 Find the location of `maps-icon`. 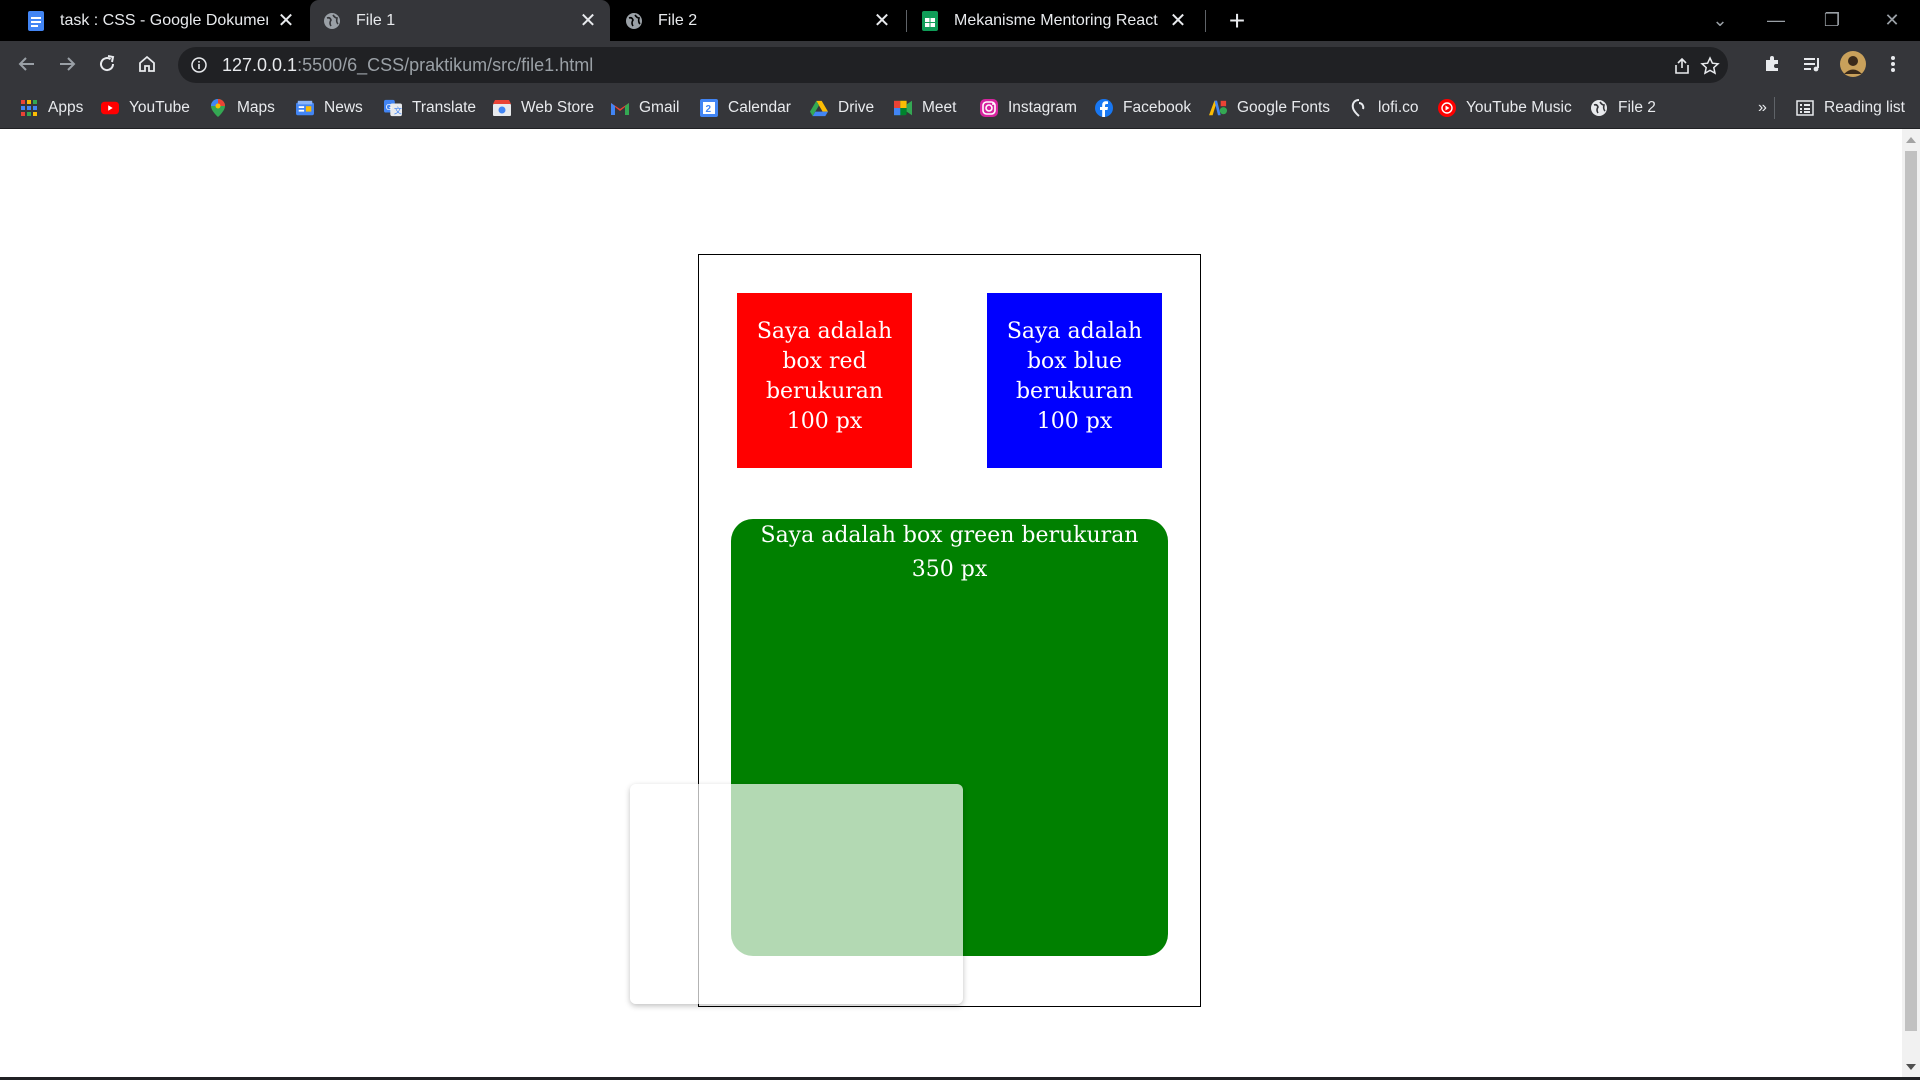

maps-icon is located at coordinates (218, 108).